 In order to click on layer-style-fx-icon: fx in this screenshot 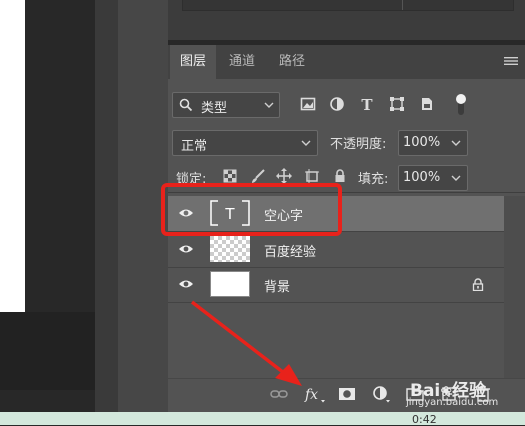, I will do `click(315, 394)`.